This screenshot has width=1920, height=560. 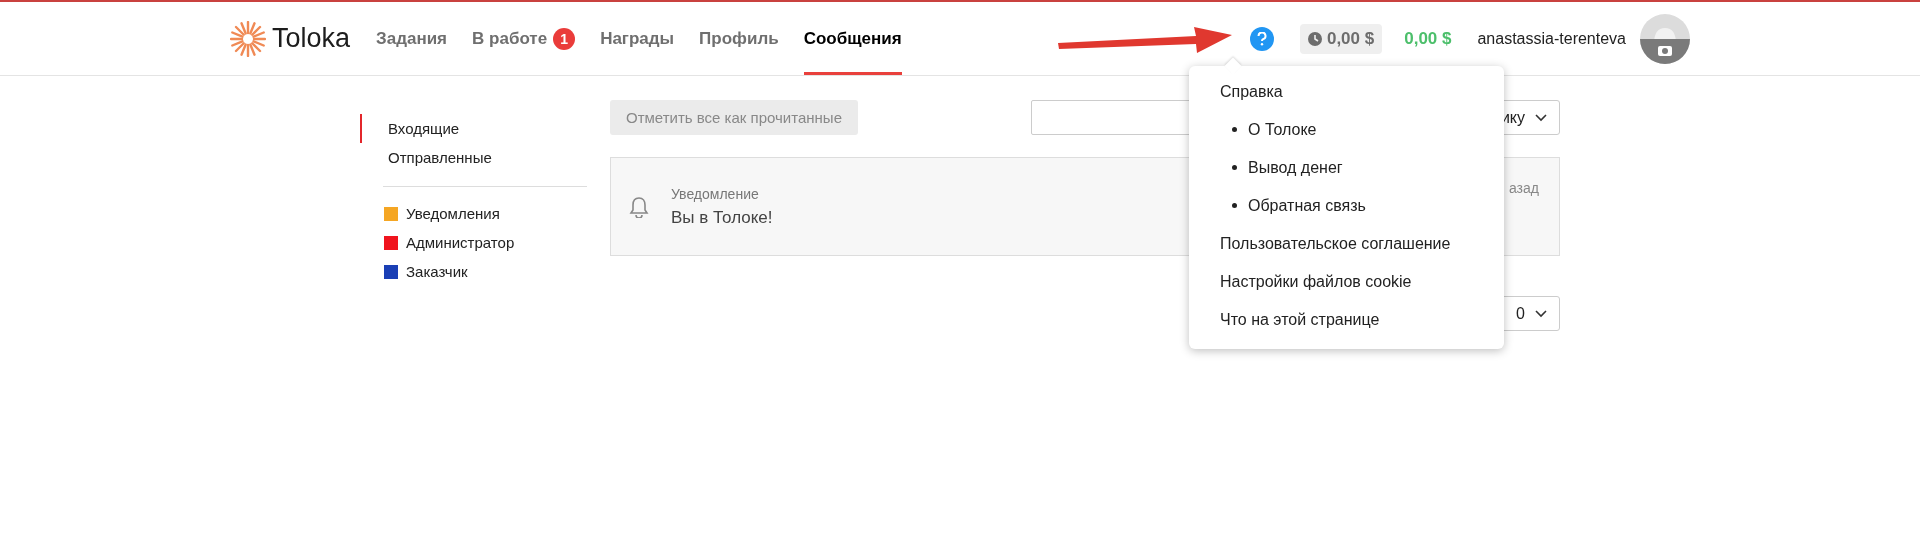 What do you see at coordinates (1428, 38) in the screenshot?
I see `available-balance: 0,00 $` at bounding box center [1428, 38].